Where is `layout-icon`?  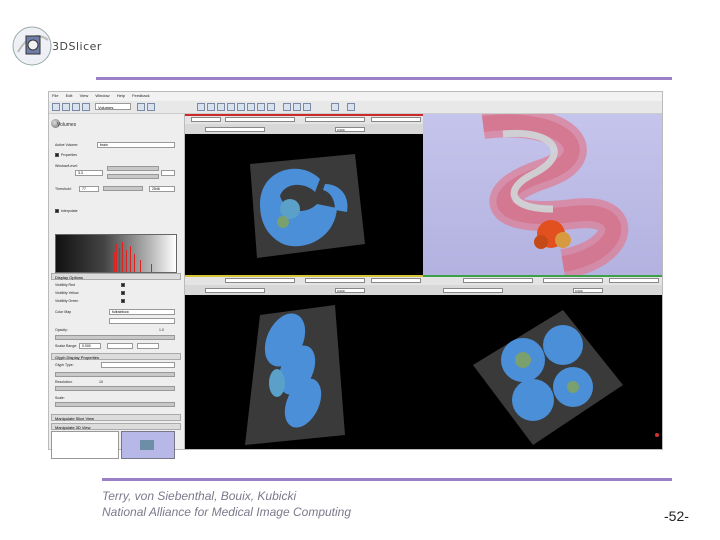 layout-icon is located at coordinates (201, 107).